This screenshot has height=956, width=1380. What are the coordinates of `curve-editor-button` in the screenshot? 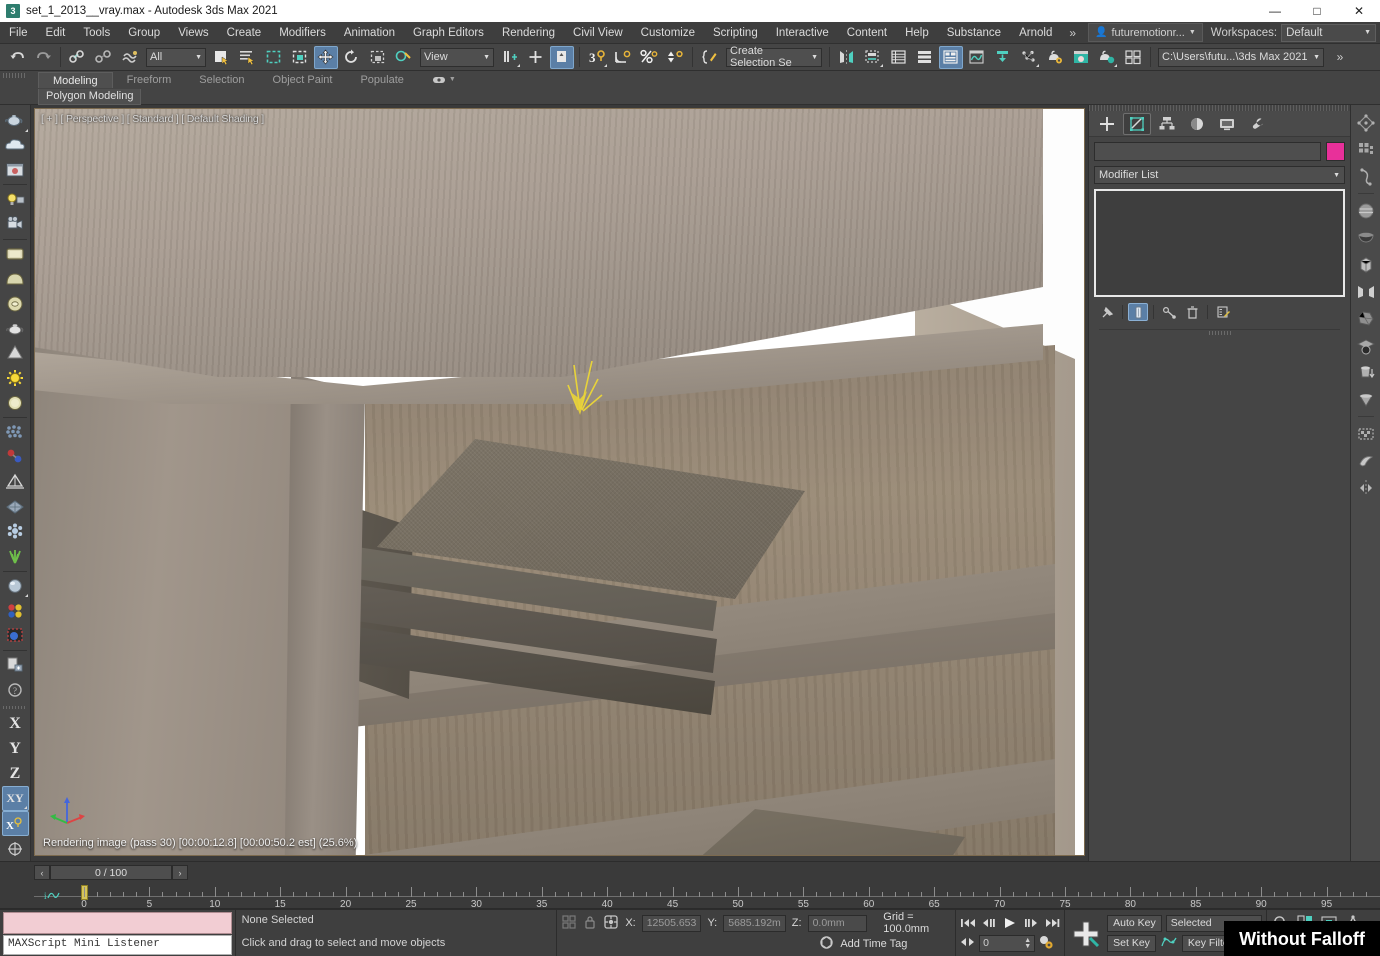 It's located at (977, 57).